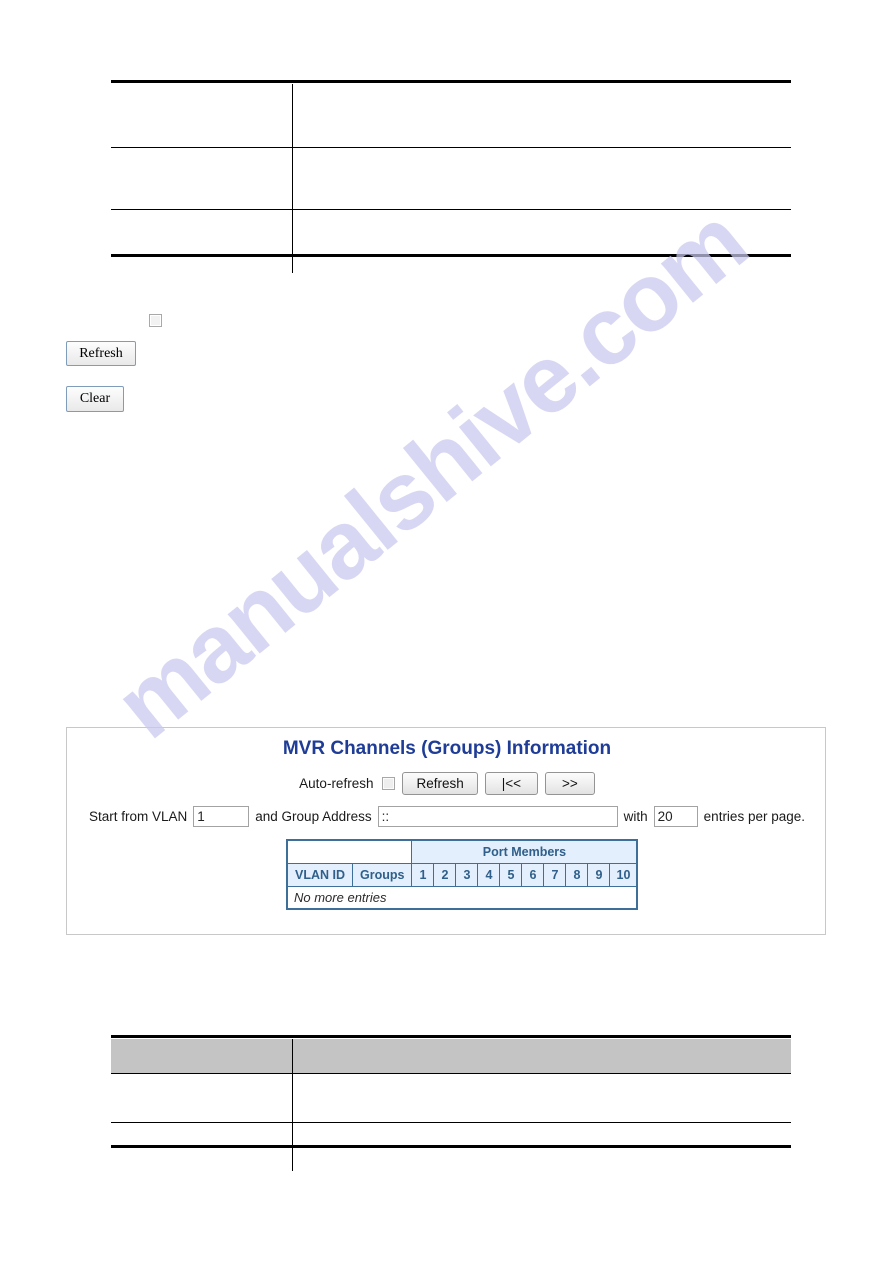 This screenshot has width=893, height=1263. Describe the element at coordinates (675, 816) in the screenshot. I see `entries-per-page-input` at that location.